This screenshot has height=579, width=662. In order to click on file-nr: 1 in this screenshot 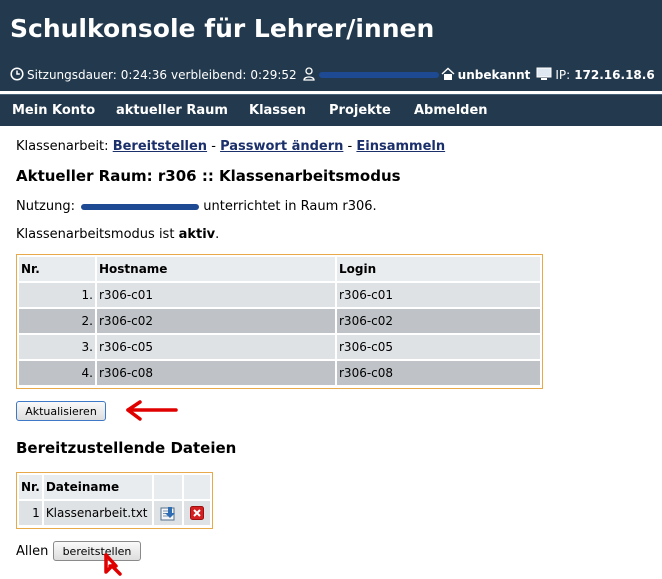, I will do `click(30, 513)`.